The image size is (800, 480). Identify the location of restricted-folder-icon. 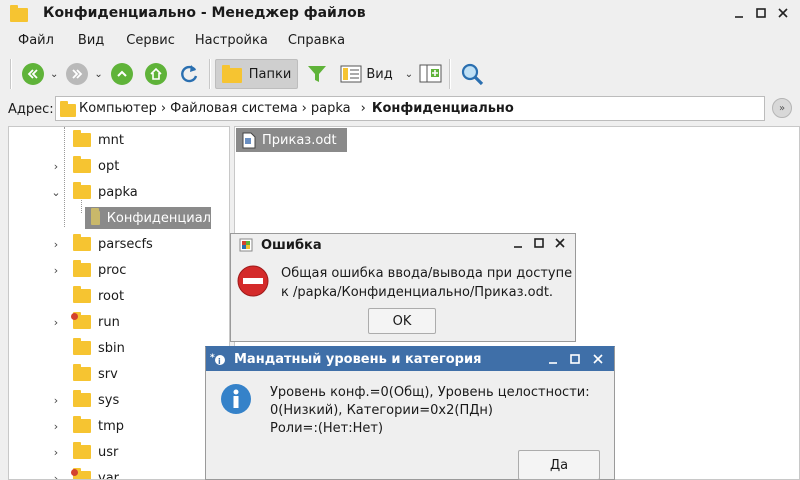
(81, 320).